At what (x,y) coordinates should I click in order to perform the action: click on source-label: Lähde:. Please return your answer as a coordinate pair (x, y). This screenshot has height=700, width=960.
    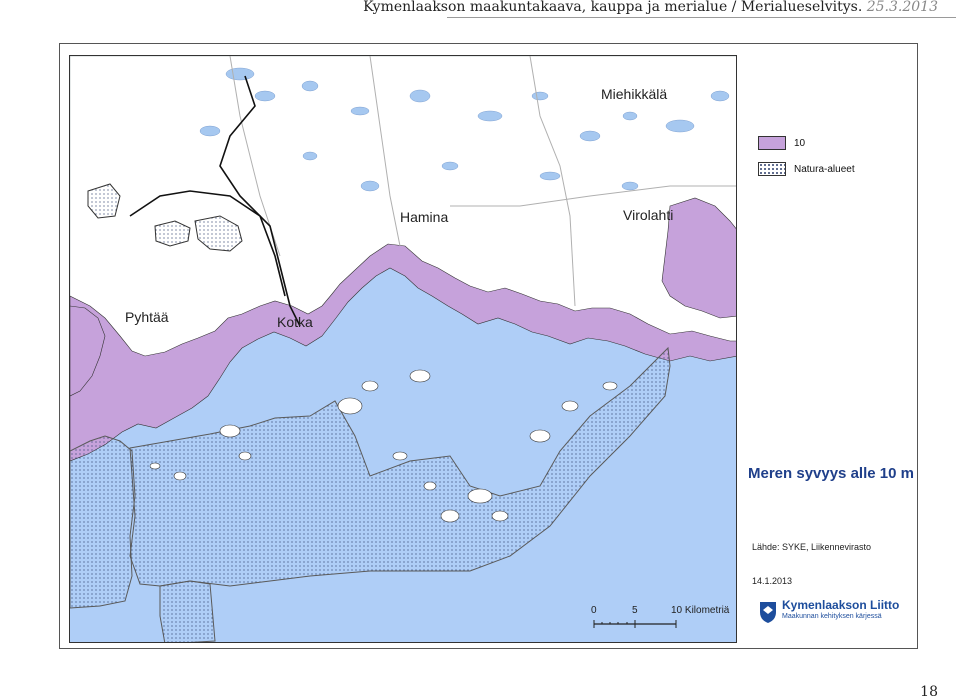
    Looking at the image, I should click on (766, 547).